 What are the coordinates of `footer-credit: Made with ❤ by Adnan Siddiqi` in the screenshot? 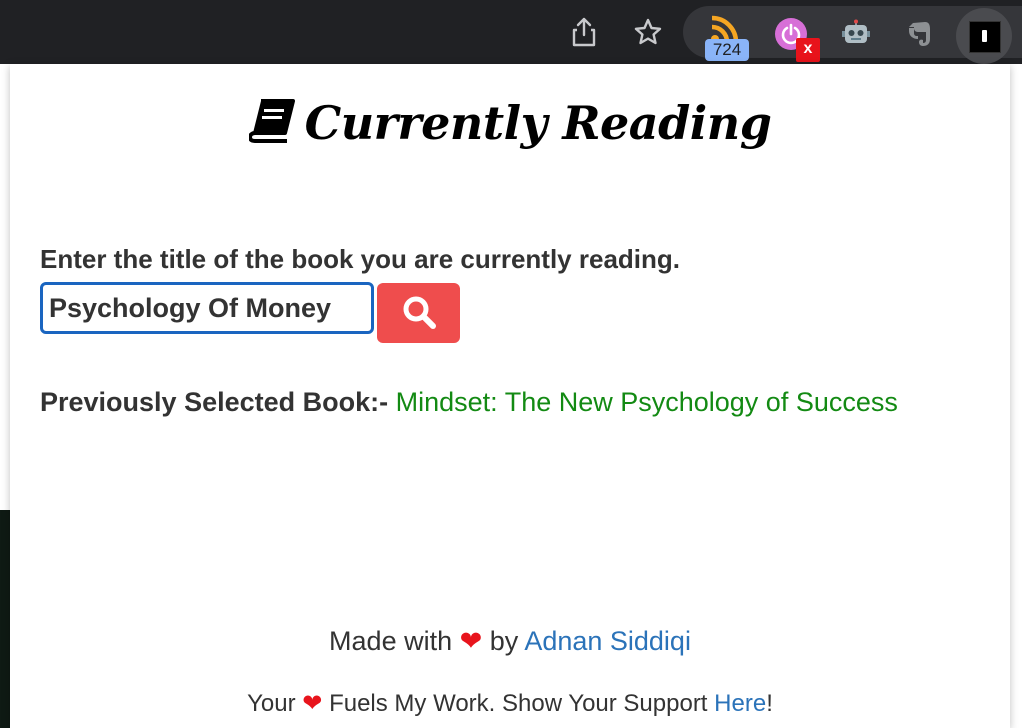 It's located at (510, 641).